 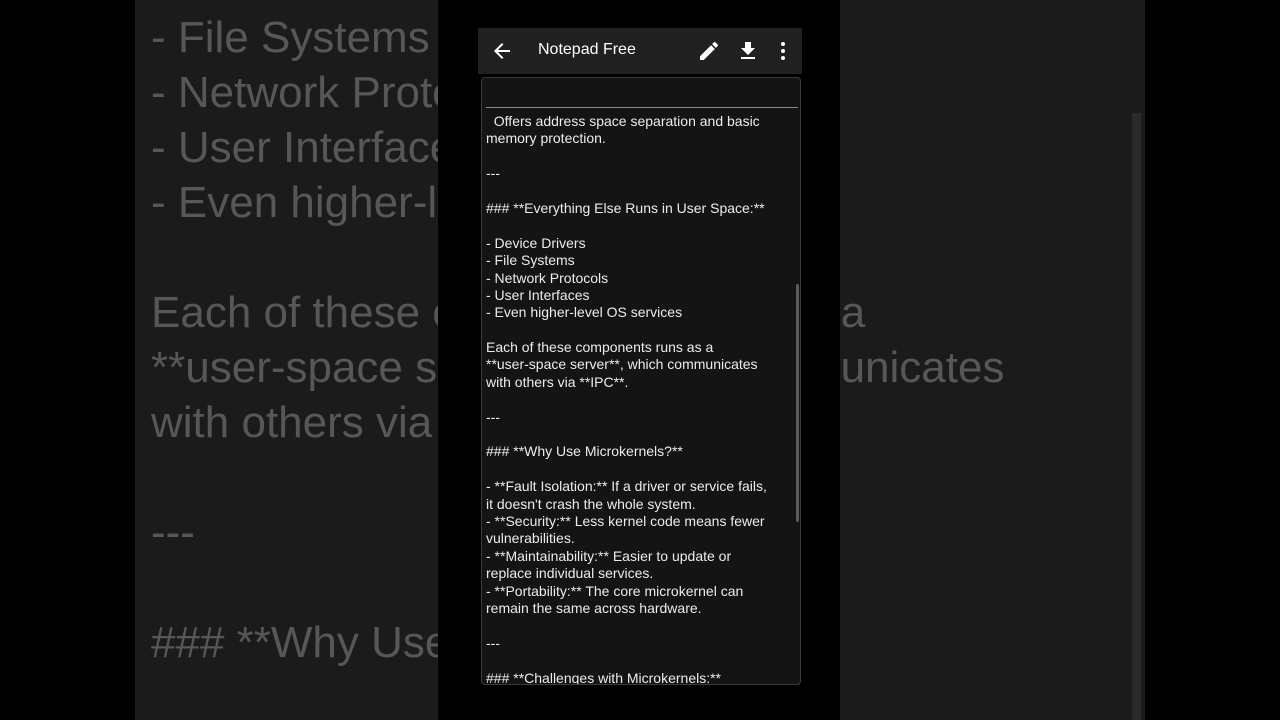 What do you see at coordinates (546, 138) in the screenshot?
I see `note-line: memory protection.` at bounding box center [546, 138].